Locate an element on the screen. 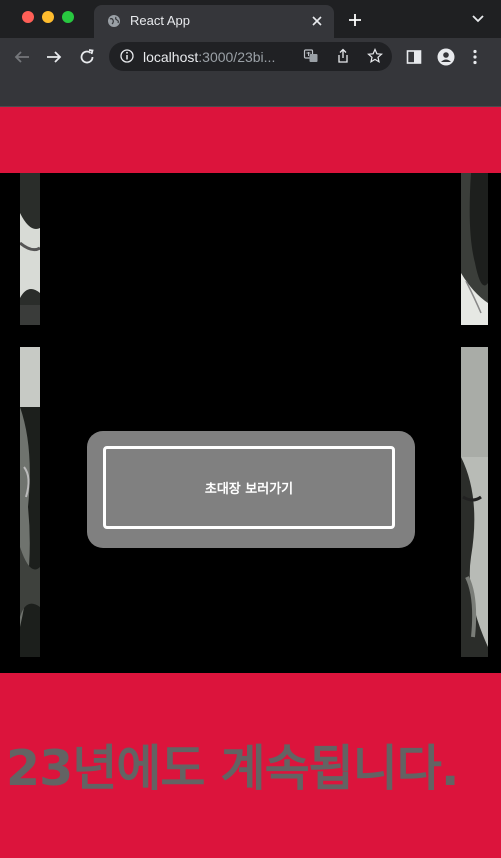 Image resolution: width=501 pixels, height=858 pixels. photo-left-top is located at coordinates (30, 249).